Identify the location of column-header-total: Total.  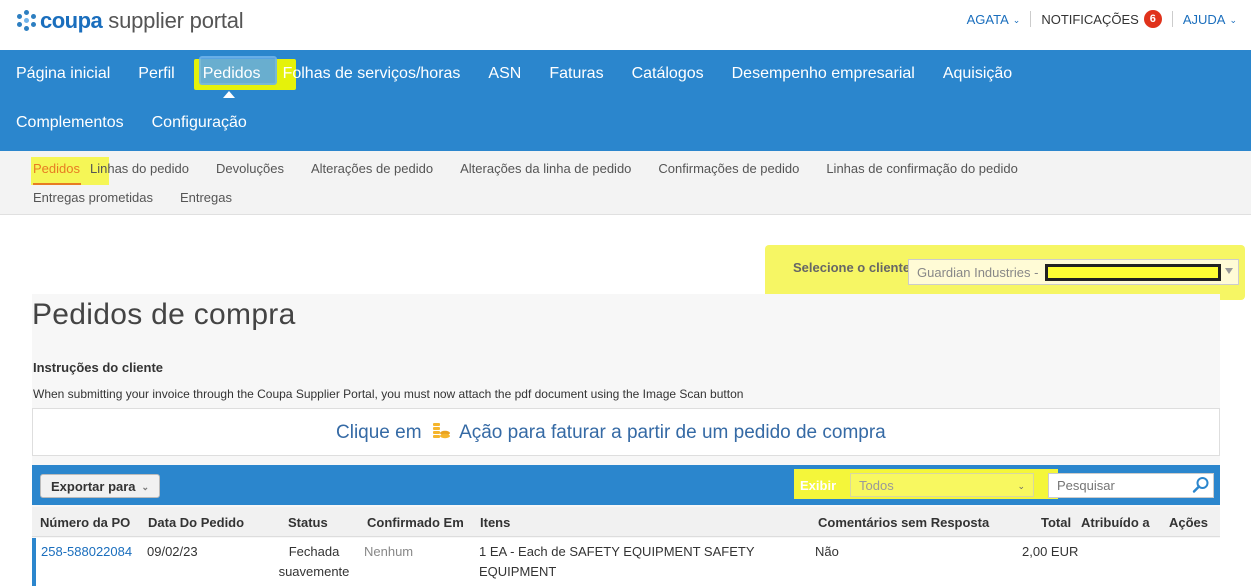
(1056, 522).